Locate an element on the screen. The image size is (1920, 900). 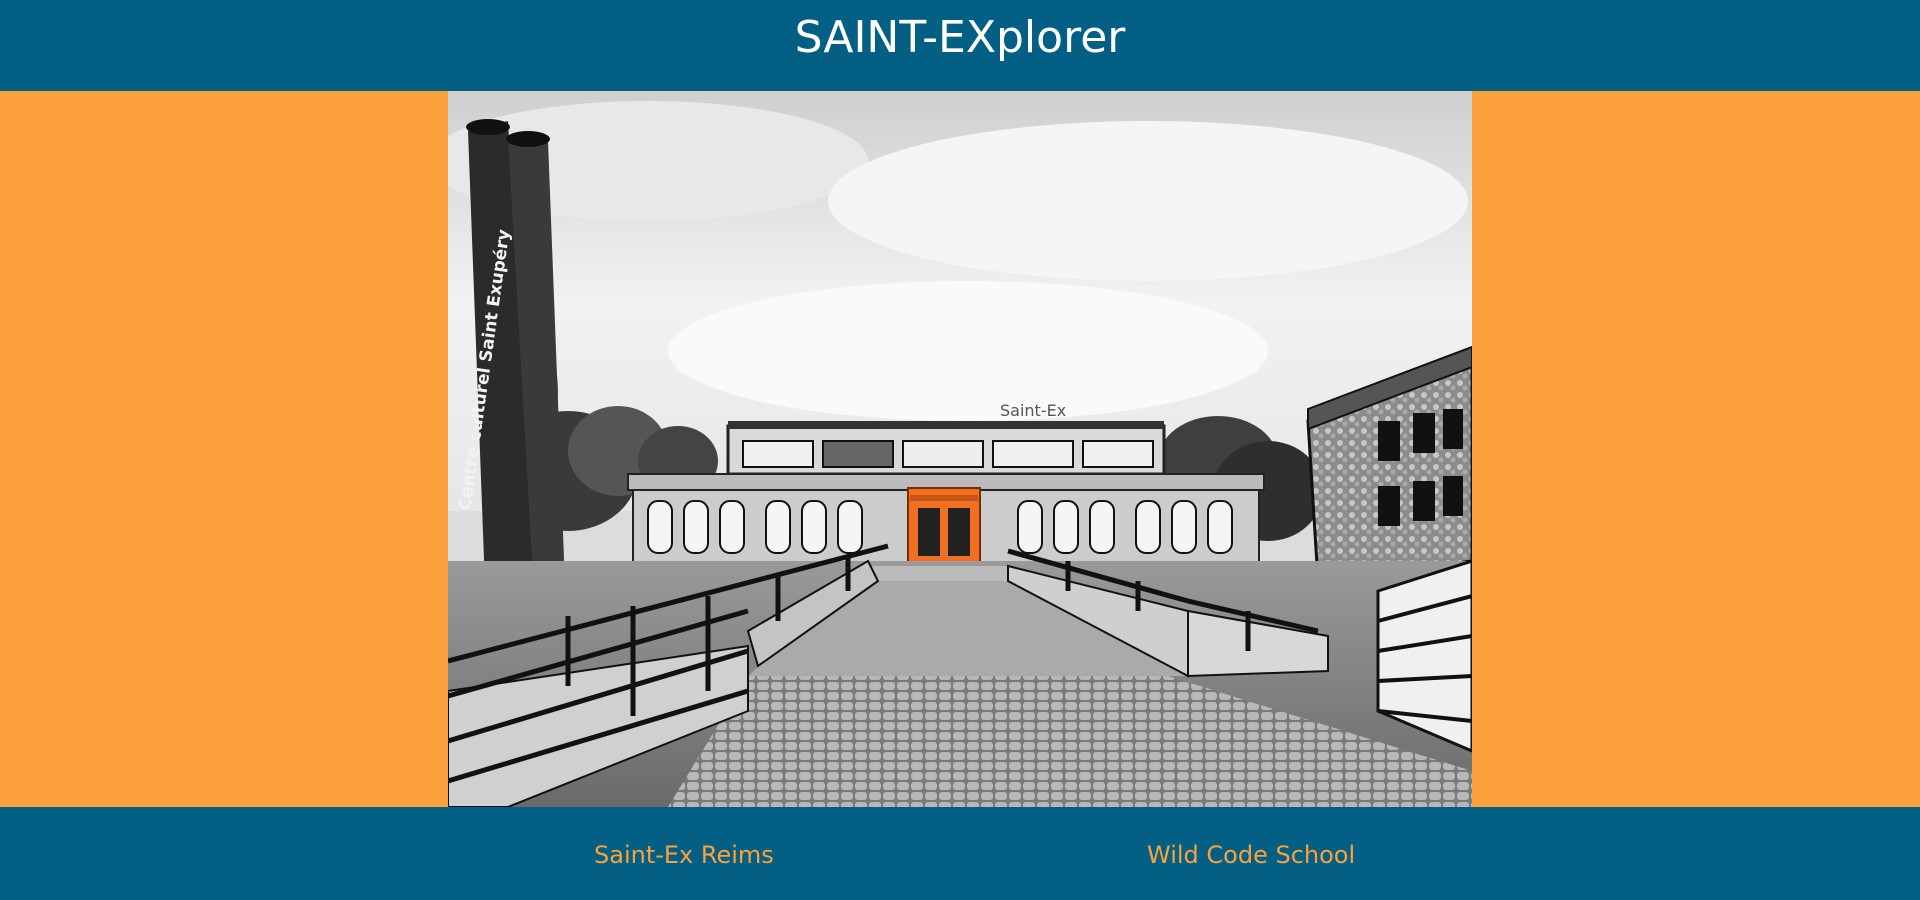
site-header: SAINT-EXplorer is located at coordinates (960, 45).